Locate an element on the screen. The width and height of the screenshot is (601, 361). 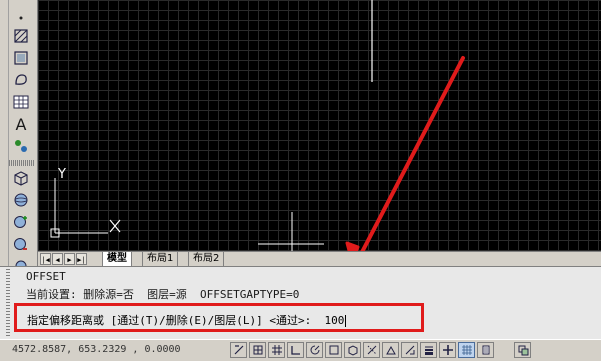
tab-layout1: 布局1 is located at coordinates (160, 259).